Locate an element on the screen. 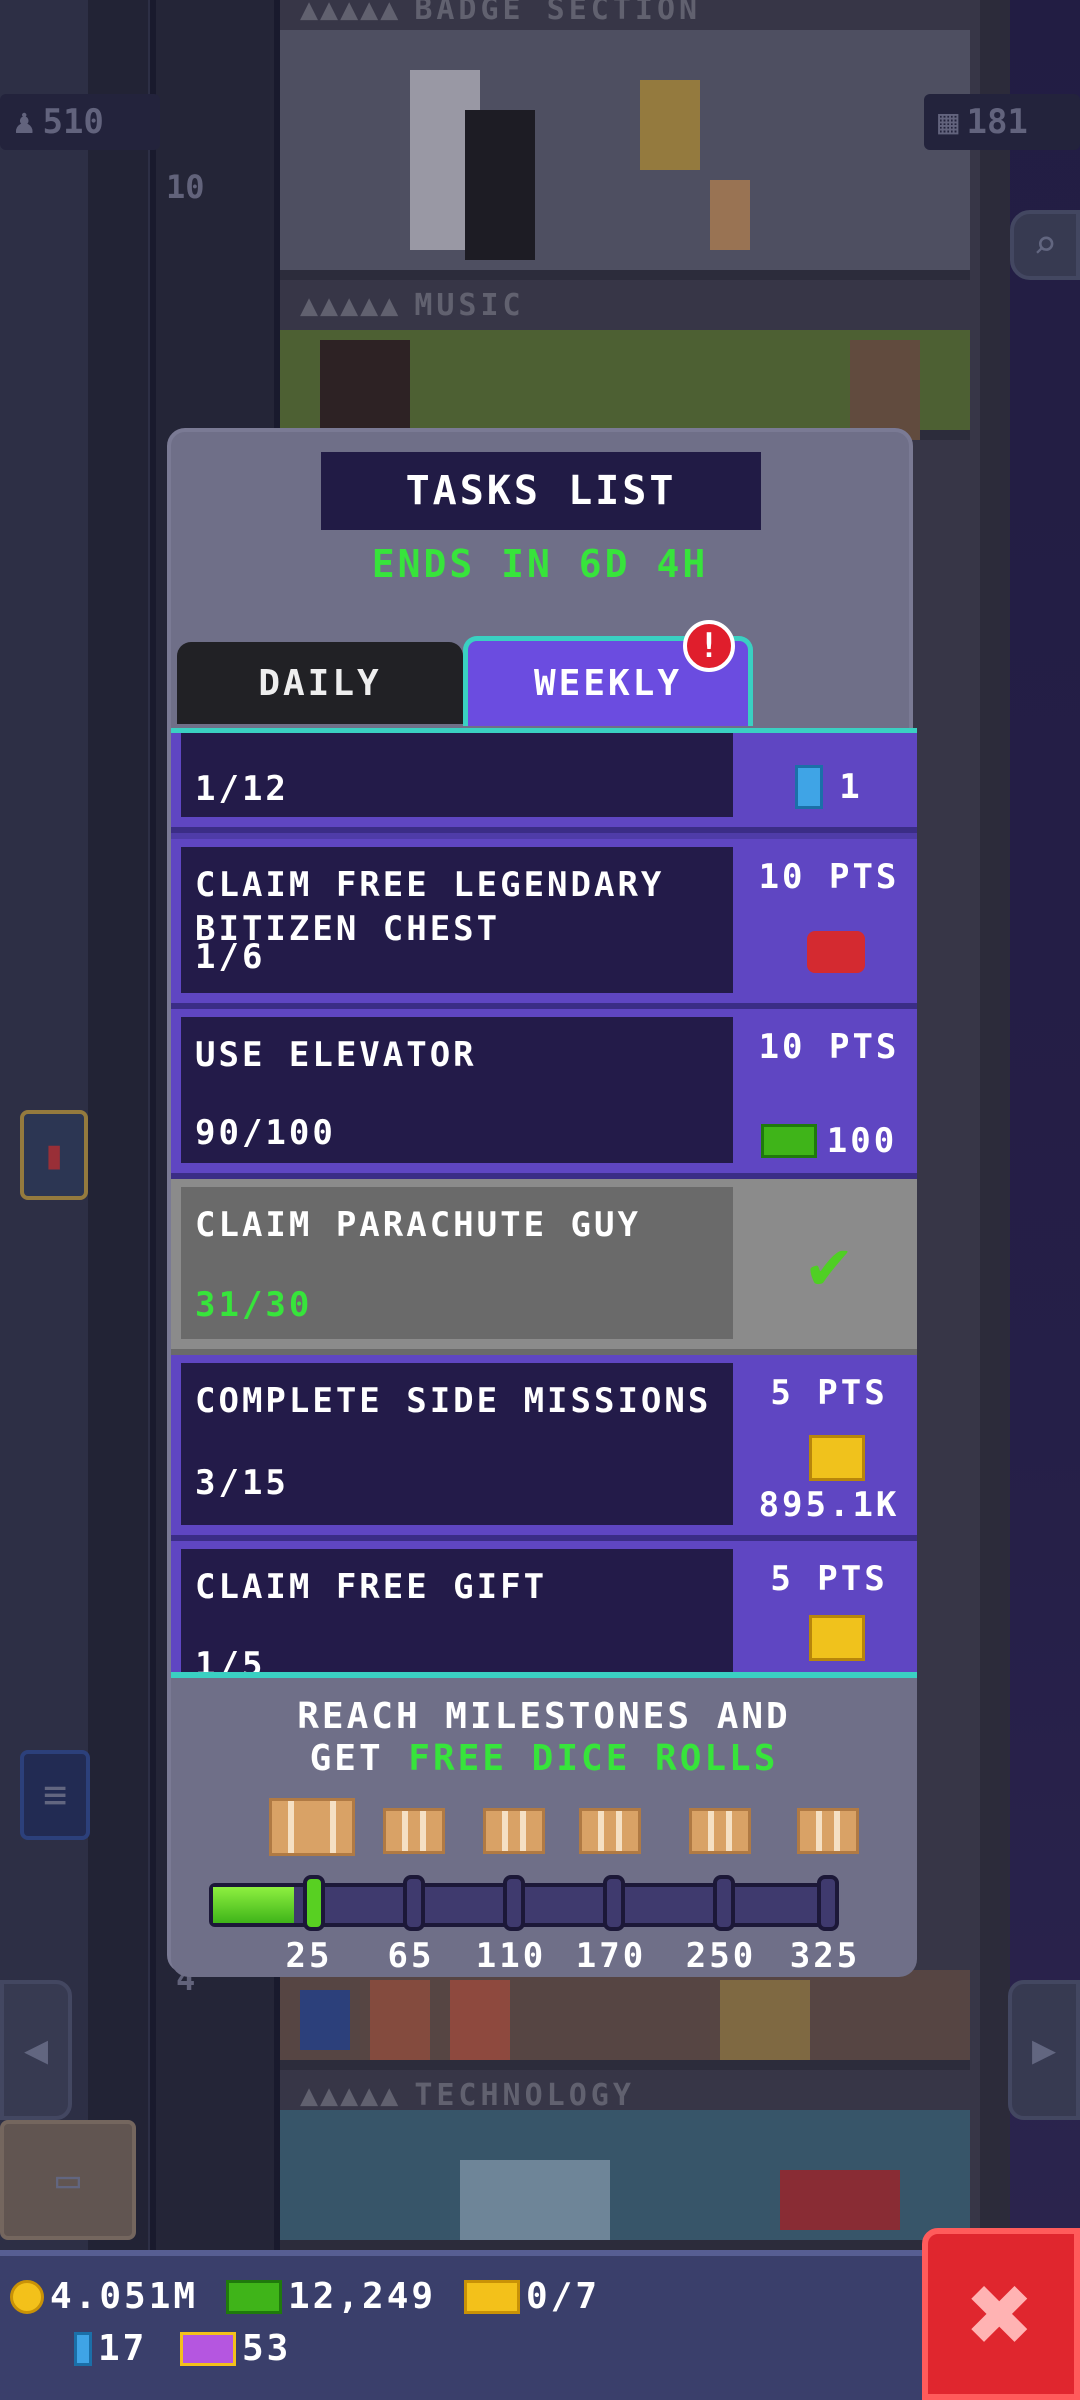 Image resolution: width=1080 pixels, height=2400 pixels. task-reward: ✔ is located at coordinates (829, 1264).